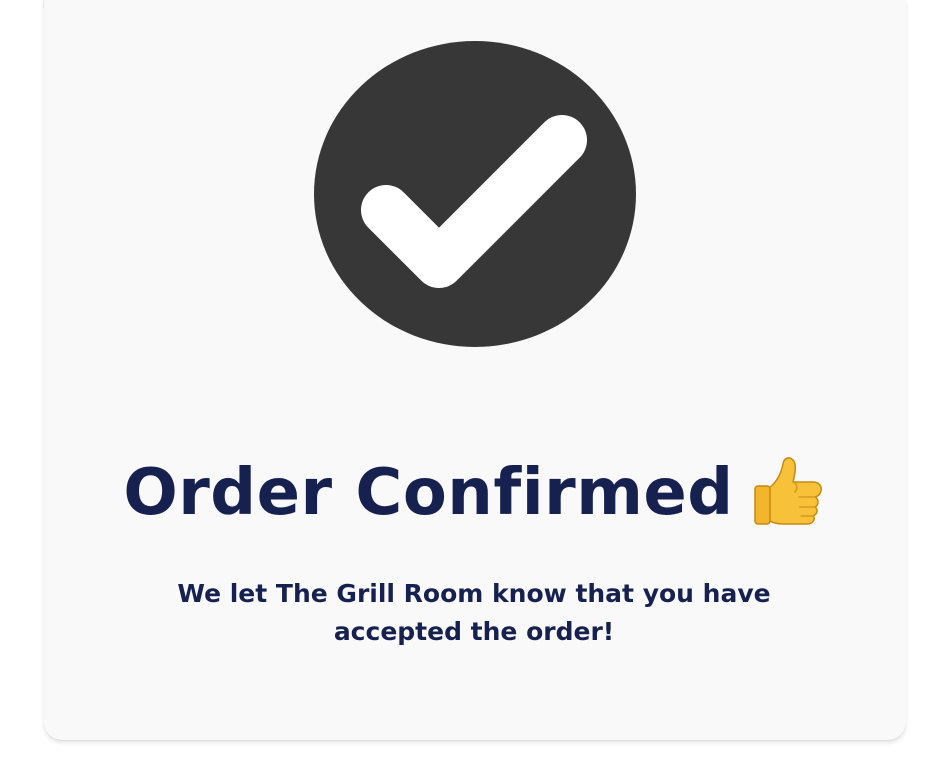  I want to click on success-check-icon, so click(475, 194).